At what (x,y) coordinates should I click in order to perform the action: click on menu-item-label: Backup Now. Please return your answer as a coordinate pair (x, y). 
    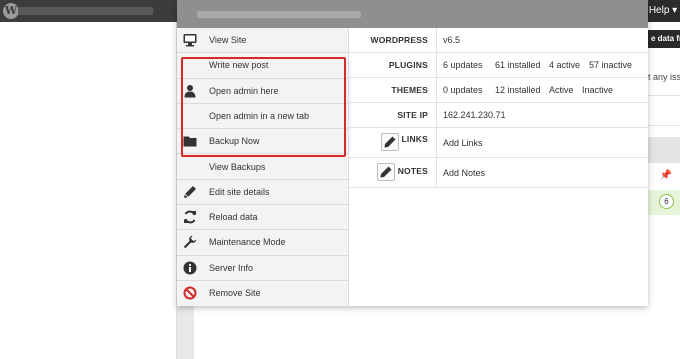
    Looking at the image, I should click on (234, 141).